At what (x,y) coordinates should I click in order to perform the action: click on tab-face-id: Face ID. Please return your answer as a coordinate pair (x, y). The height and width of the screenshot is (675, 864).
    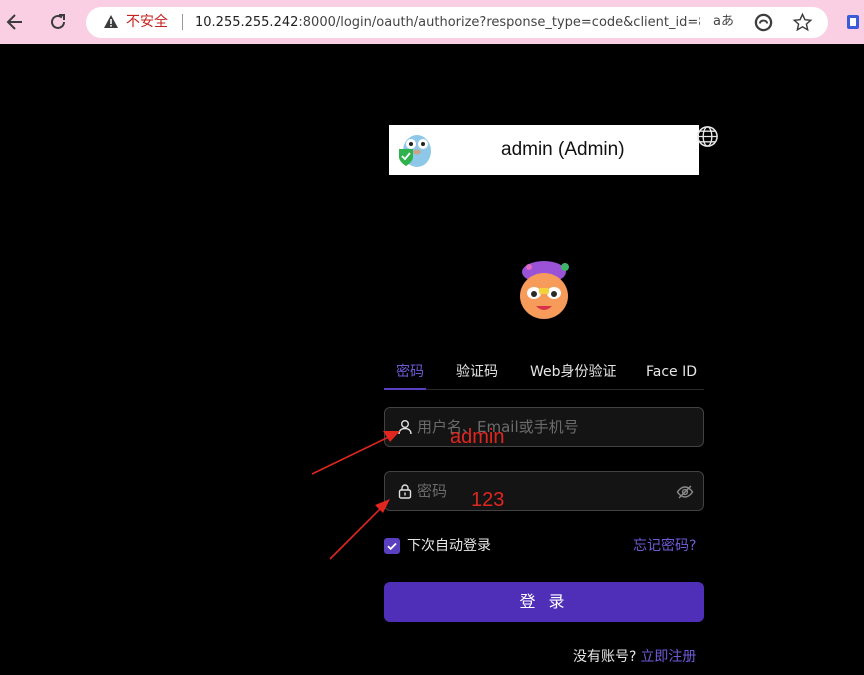
    Looking at the image, I should click on (671, 372).